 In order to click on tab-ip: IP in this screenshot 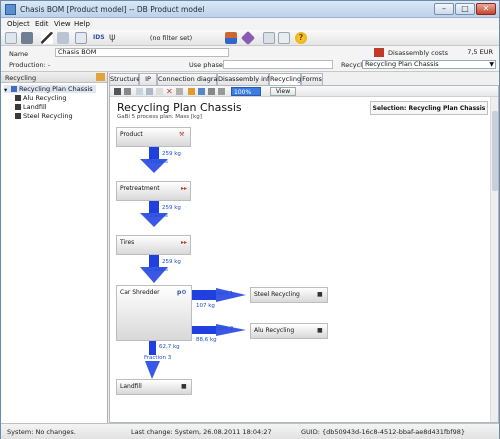, I will do `click(148, 79)`.